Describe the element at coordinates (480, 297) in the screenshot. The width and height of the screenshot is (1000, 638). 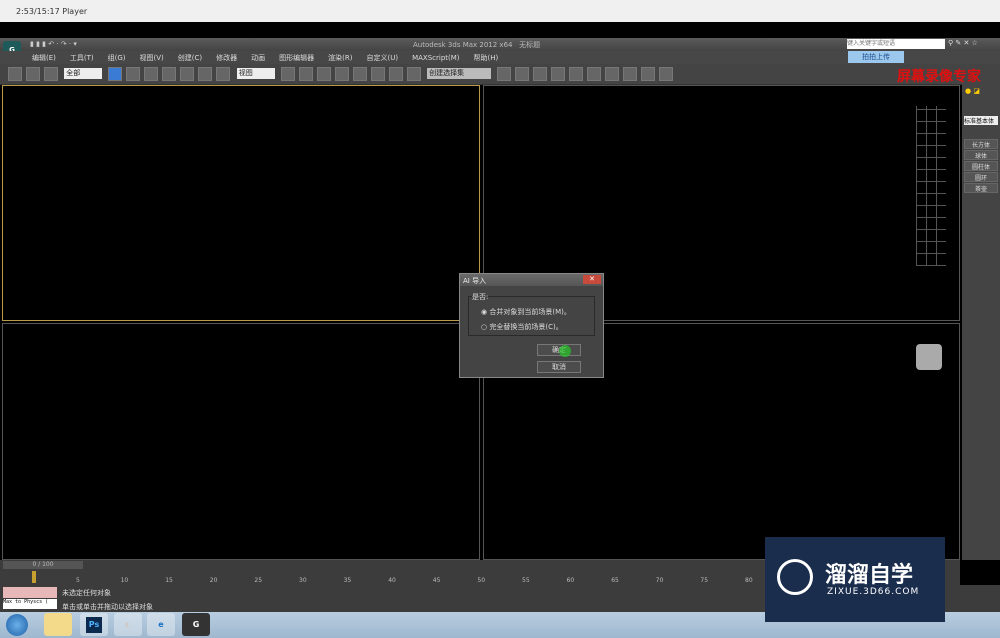
I see `group-label: 是否:` at that location.